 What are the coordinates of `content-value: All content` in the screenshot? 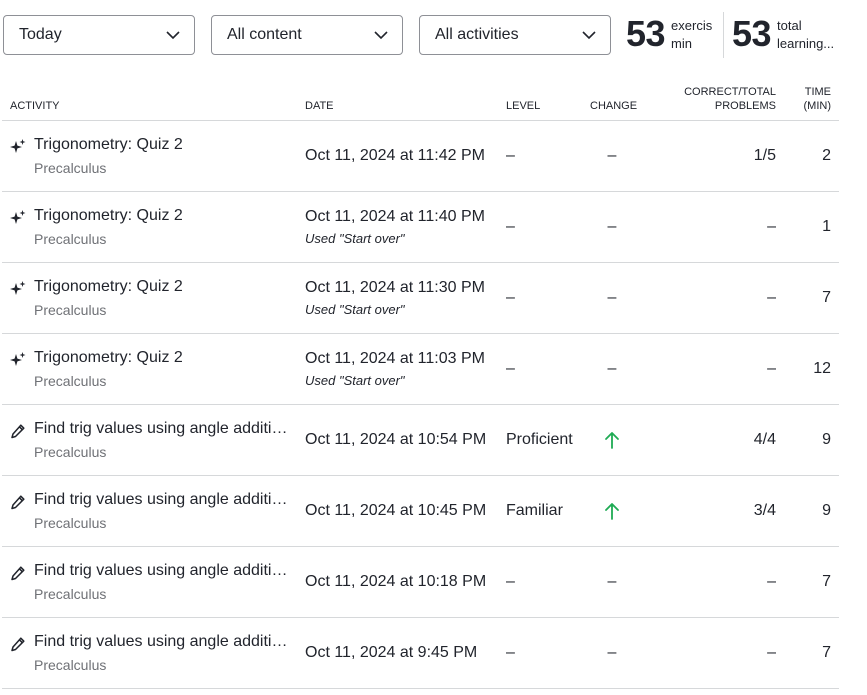 It's located at (264, 34).